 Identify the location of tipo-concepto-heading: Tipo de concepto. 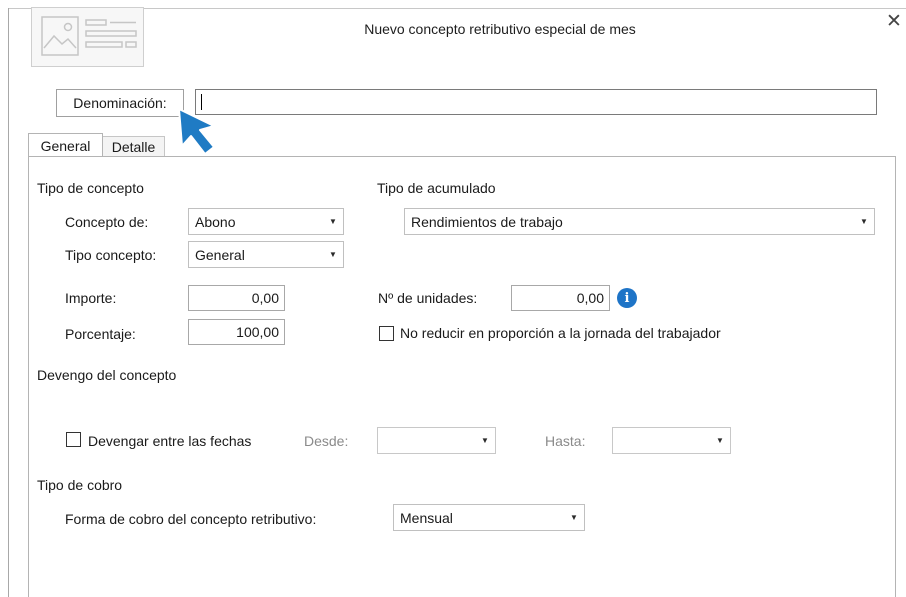
(90, 188).